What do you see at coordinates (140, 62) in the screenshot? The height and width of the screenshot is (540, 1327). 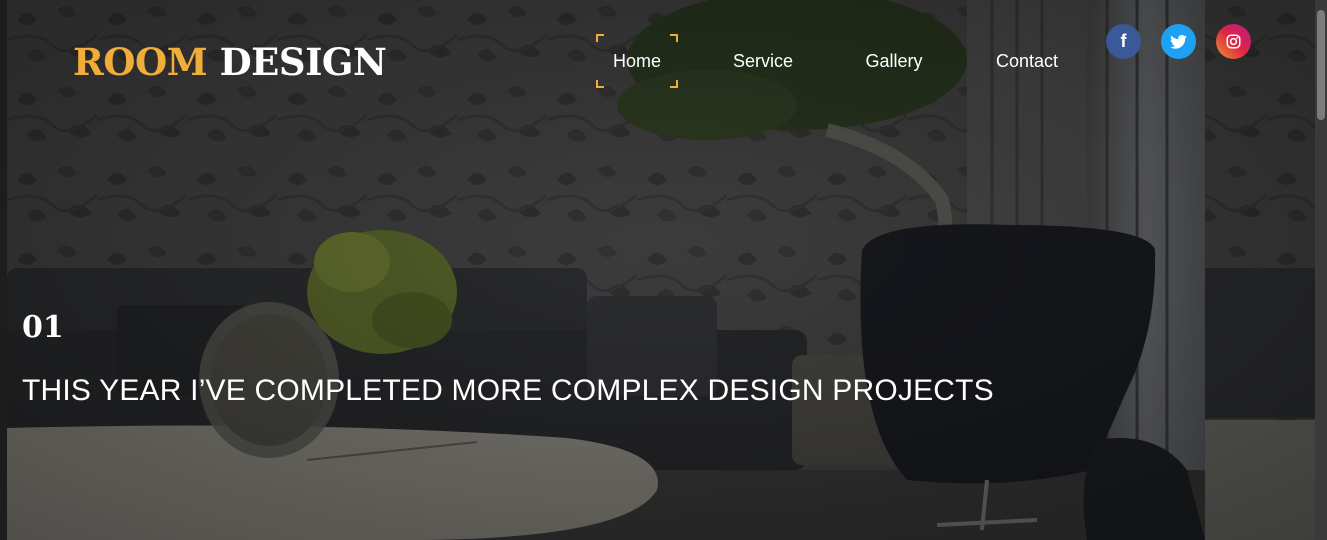 I see `logo-part-room: ROOM` at bounding box center [140, 62].